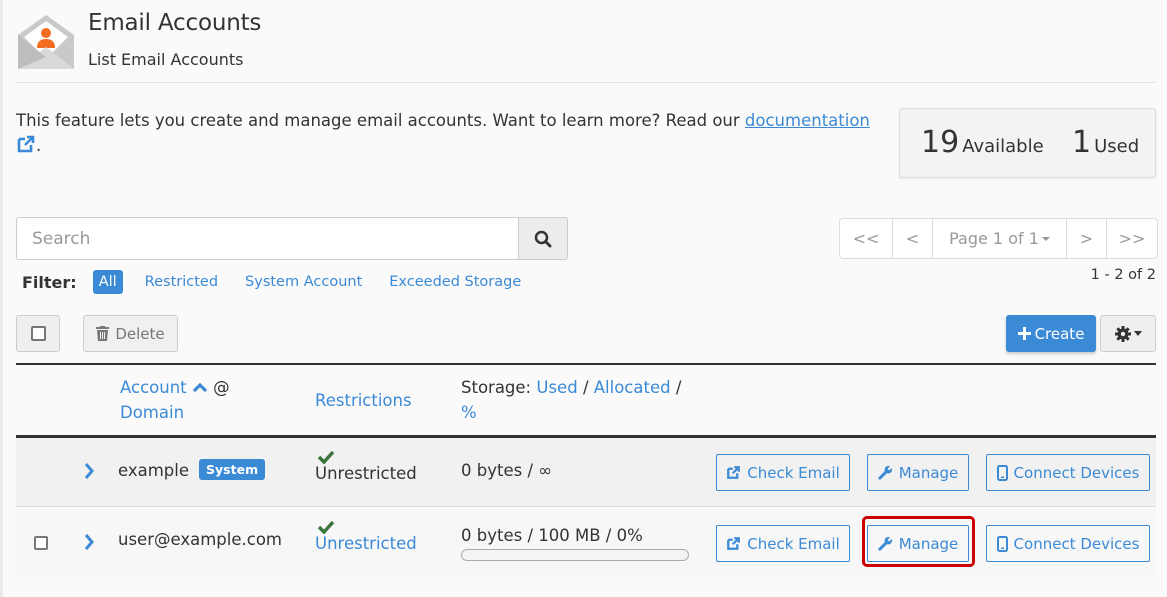 This screenshot has width=1167, height=597. I want to click on wrench-icon, so click(885, 472).